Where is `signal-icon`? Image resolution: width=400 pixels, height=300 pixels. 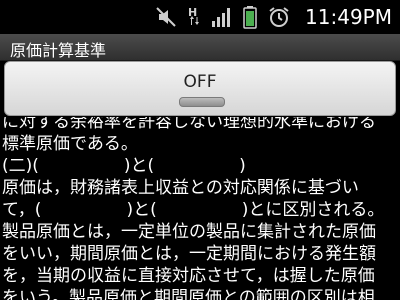 signal-icon is located at coordinates (222, 17).